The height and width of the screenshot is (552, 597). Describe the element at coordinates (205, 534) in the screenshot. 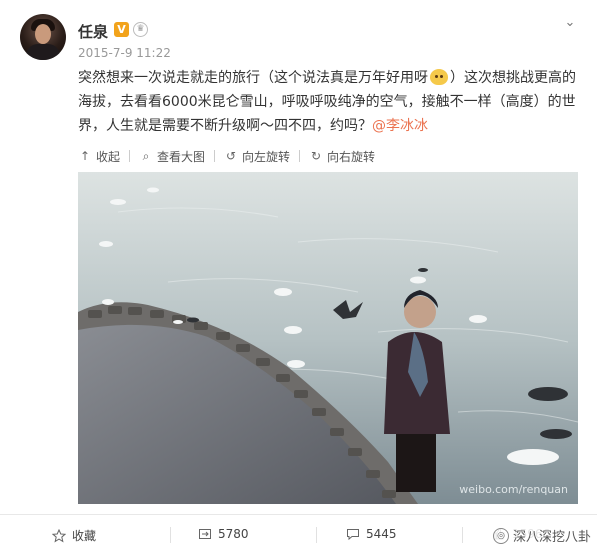

I see `repost-icon` at that location.